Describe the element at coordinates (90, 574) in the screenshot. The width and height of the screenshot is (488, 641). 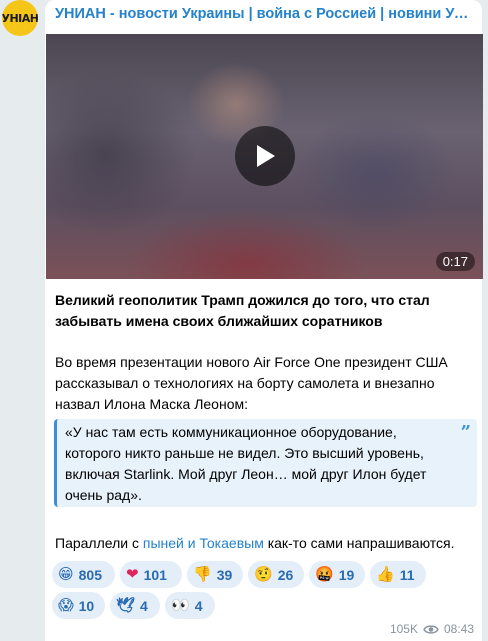
I see `reaction-count: 805` at that location.